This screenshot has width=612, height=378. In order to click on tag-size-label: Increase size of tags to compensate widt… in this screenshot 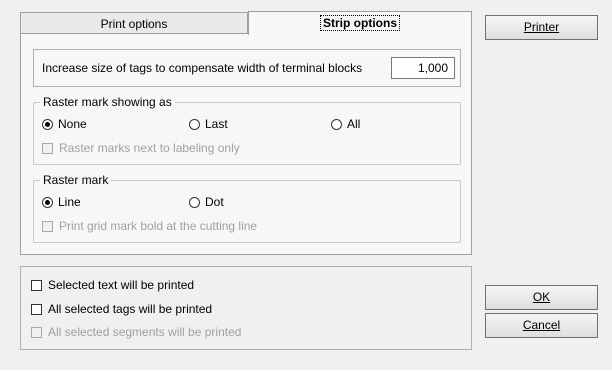, I will do `click(202, 68)`.